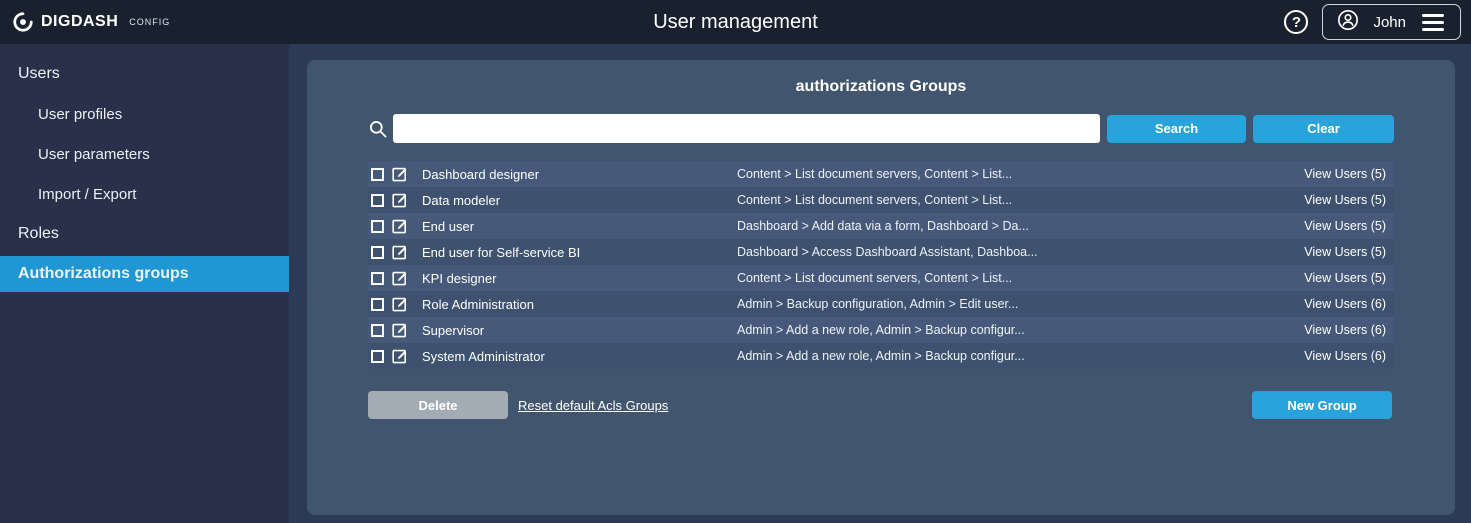 This screenshot has width=1471, height=523. Describe the element at coordinates (1433, 22) in the screenshot. I see `menu-icon` at that location.